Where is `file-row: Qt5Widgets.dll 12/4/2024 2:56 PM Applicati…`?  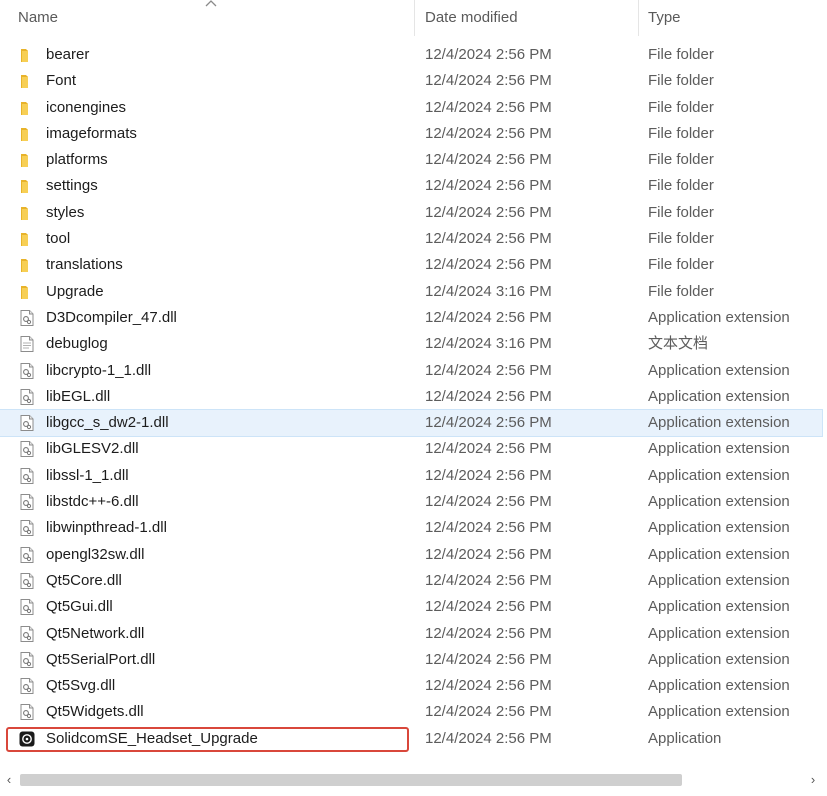
file-row: Qt5Widgets.dll 12/4/2024 2:56 PM Applicati… is located at coordinates (411, 712).